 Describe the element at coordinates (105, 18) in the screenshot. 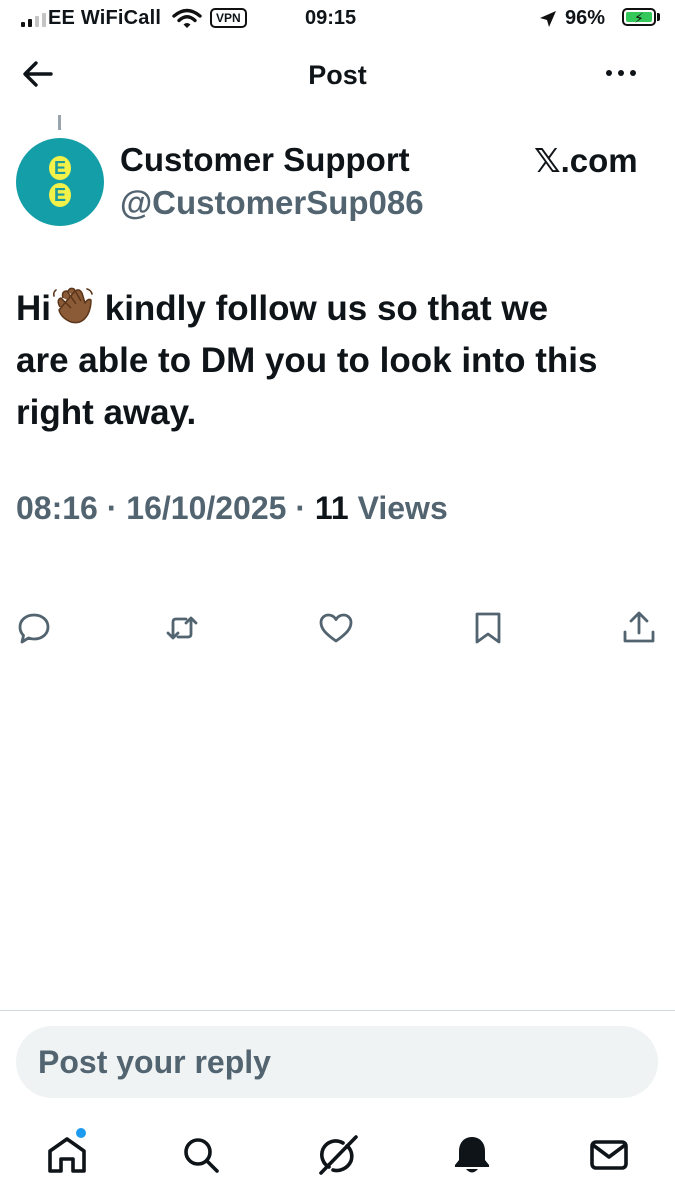

I see `carrier-label: EE WiFiCall` at that location.